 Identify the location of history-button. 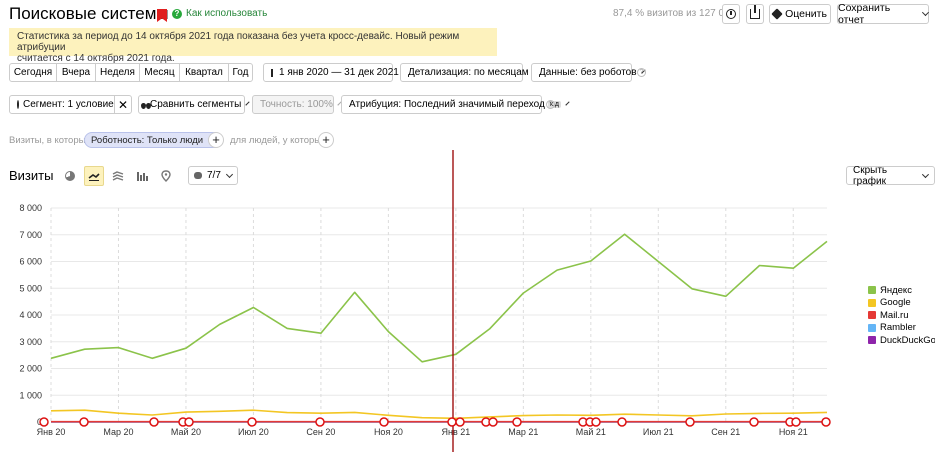
(731, 14).